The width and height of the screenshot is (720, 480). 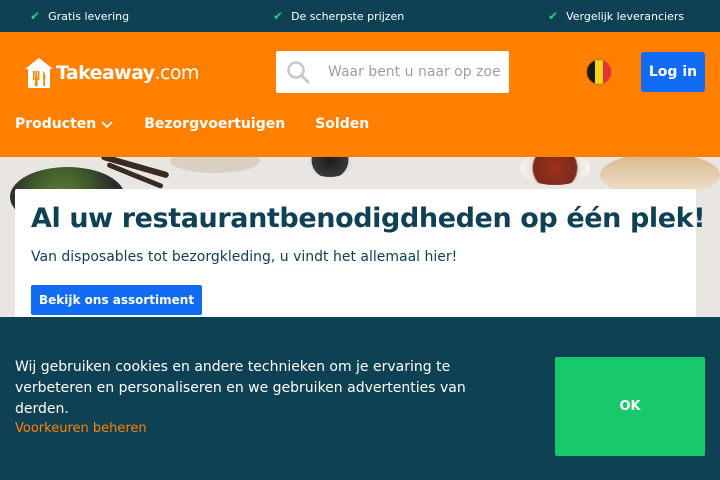 I want to click on usp-item: ✔ Gratis levering, so click(x=79, y=16).